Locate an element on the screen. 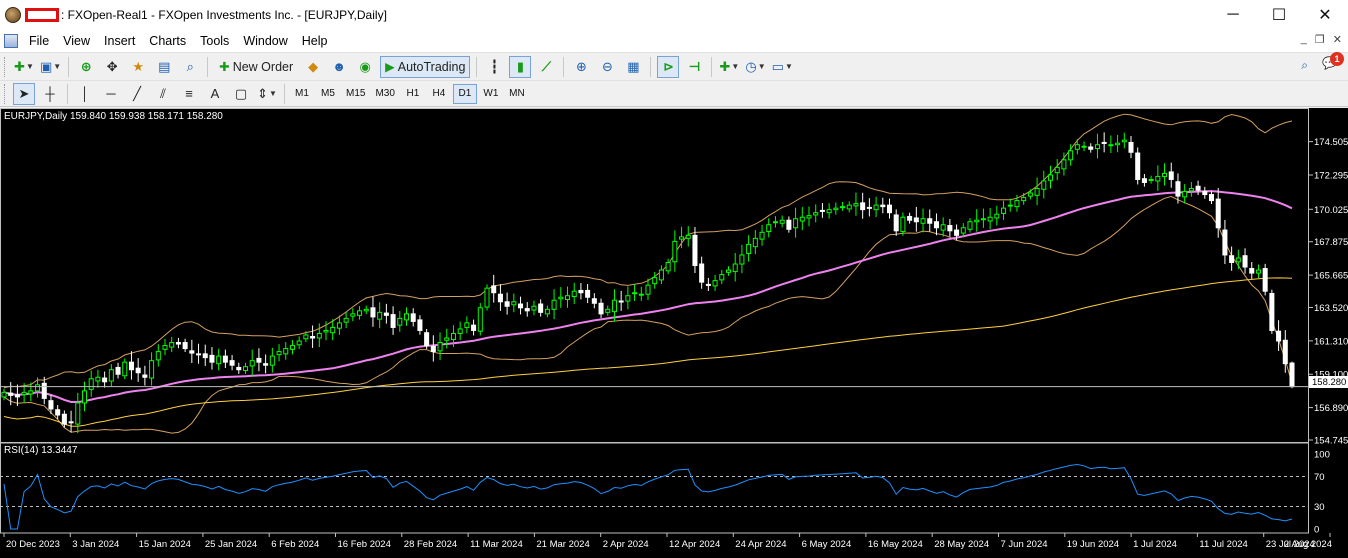 The width and height of the screenshot is (1348, 558). market-button: ◉ is located at coordinates (365, 67).